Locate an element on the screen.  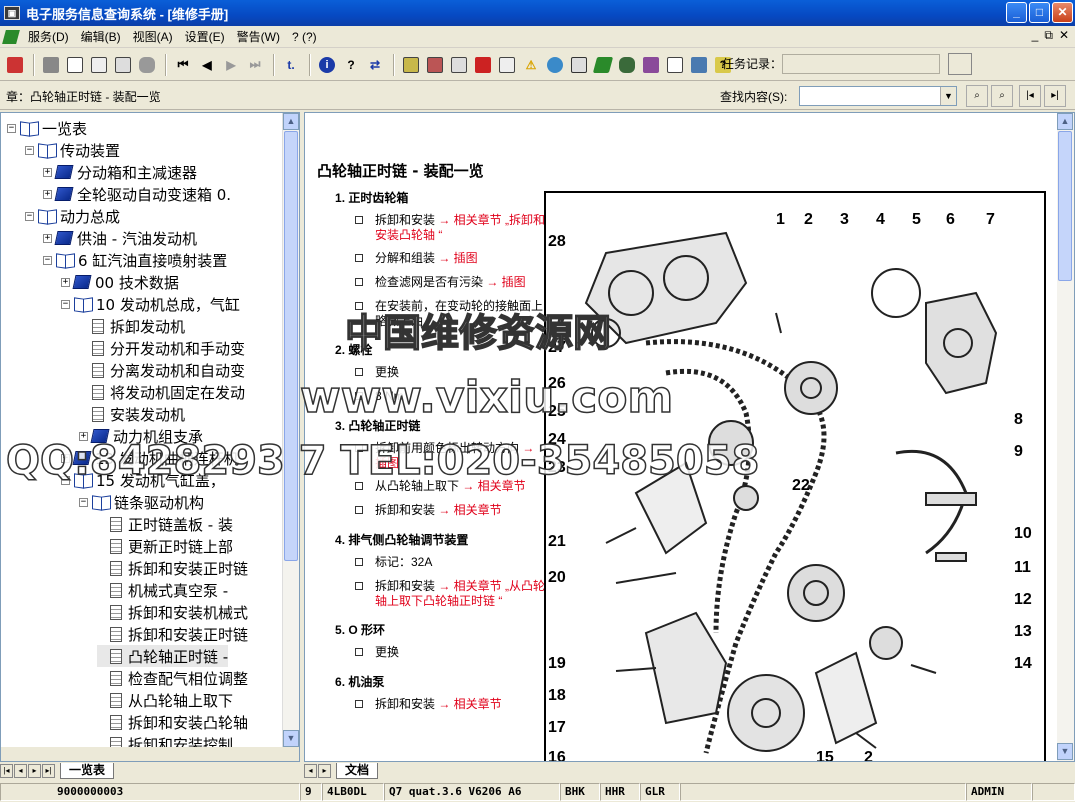
menu-view: 视图(A) is located at coordinates (153, 36).